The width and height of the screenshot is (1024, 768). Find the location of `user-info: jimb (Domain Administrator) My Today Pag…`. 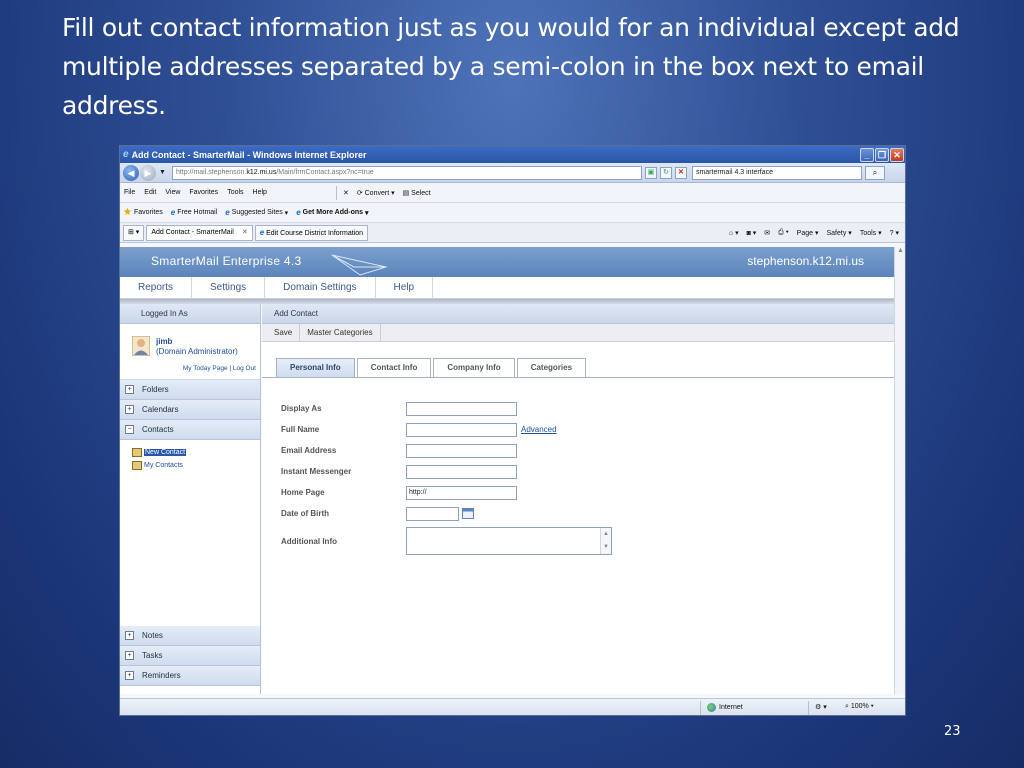

user-info: jimb (Domain Administrator) My Today Pag… is located at coordinates (190, 352).